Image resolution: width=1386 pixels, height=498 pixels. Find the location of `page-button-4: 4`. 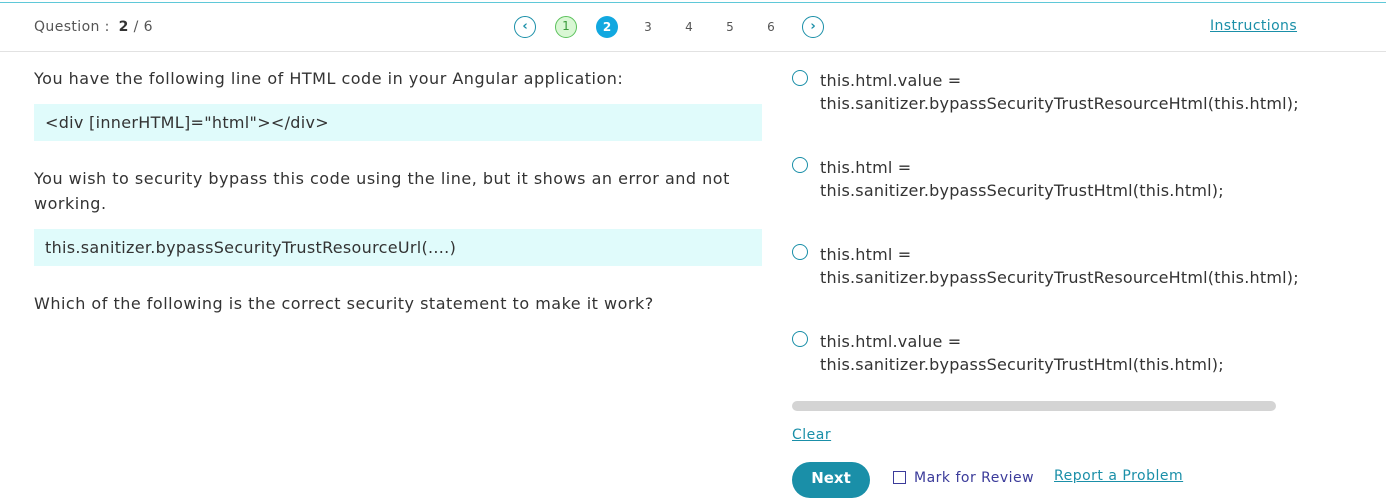

page-button-4: 4 is located at coordinates (689, 27).